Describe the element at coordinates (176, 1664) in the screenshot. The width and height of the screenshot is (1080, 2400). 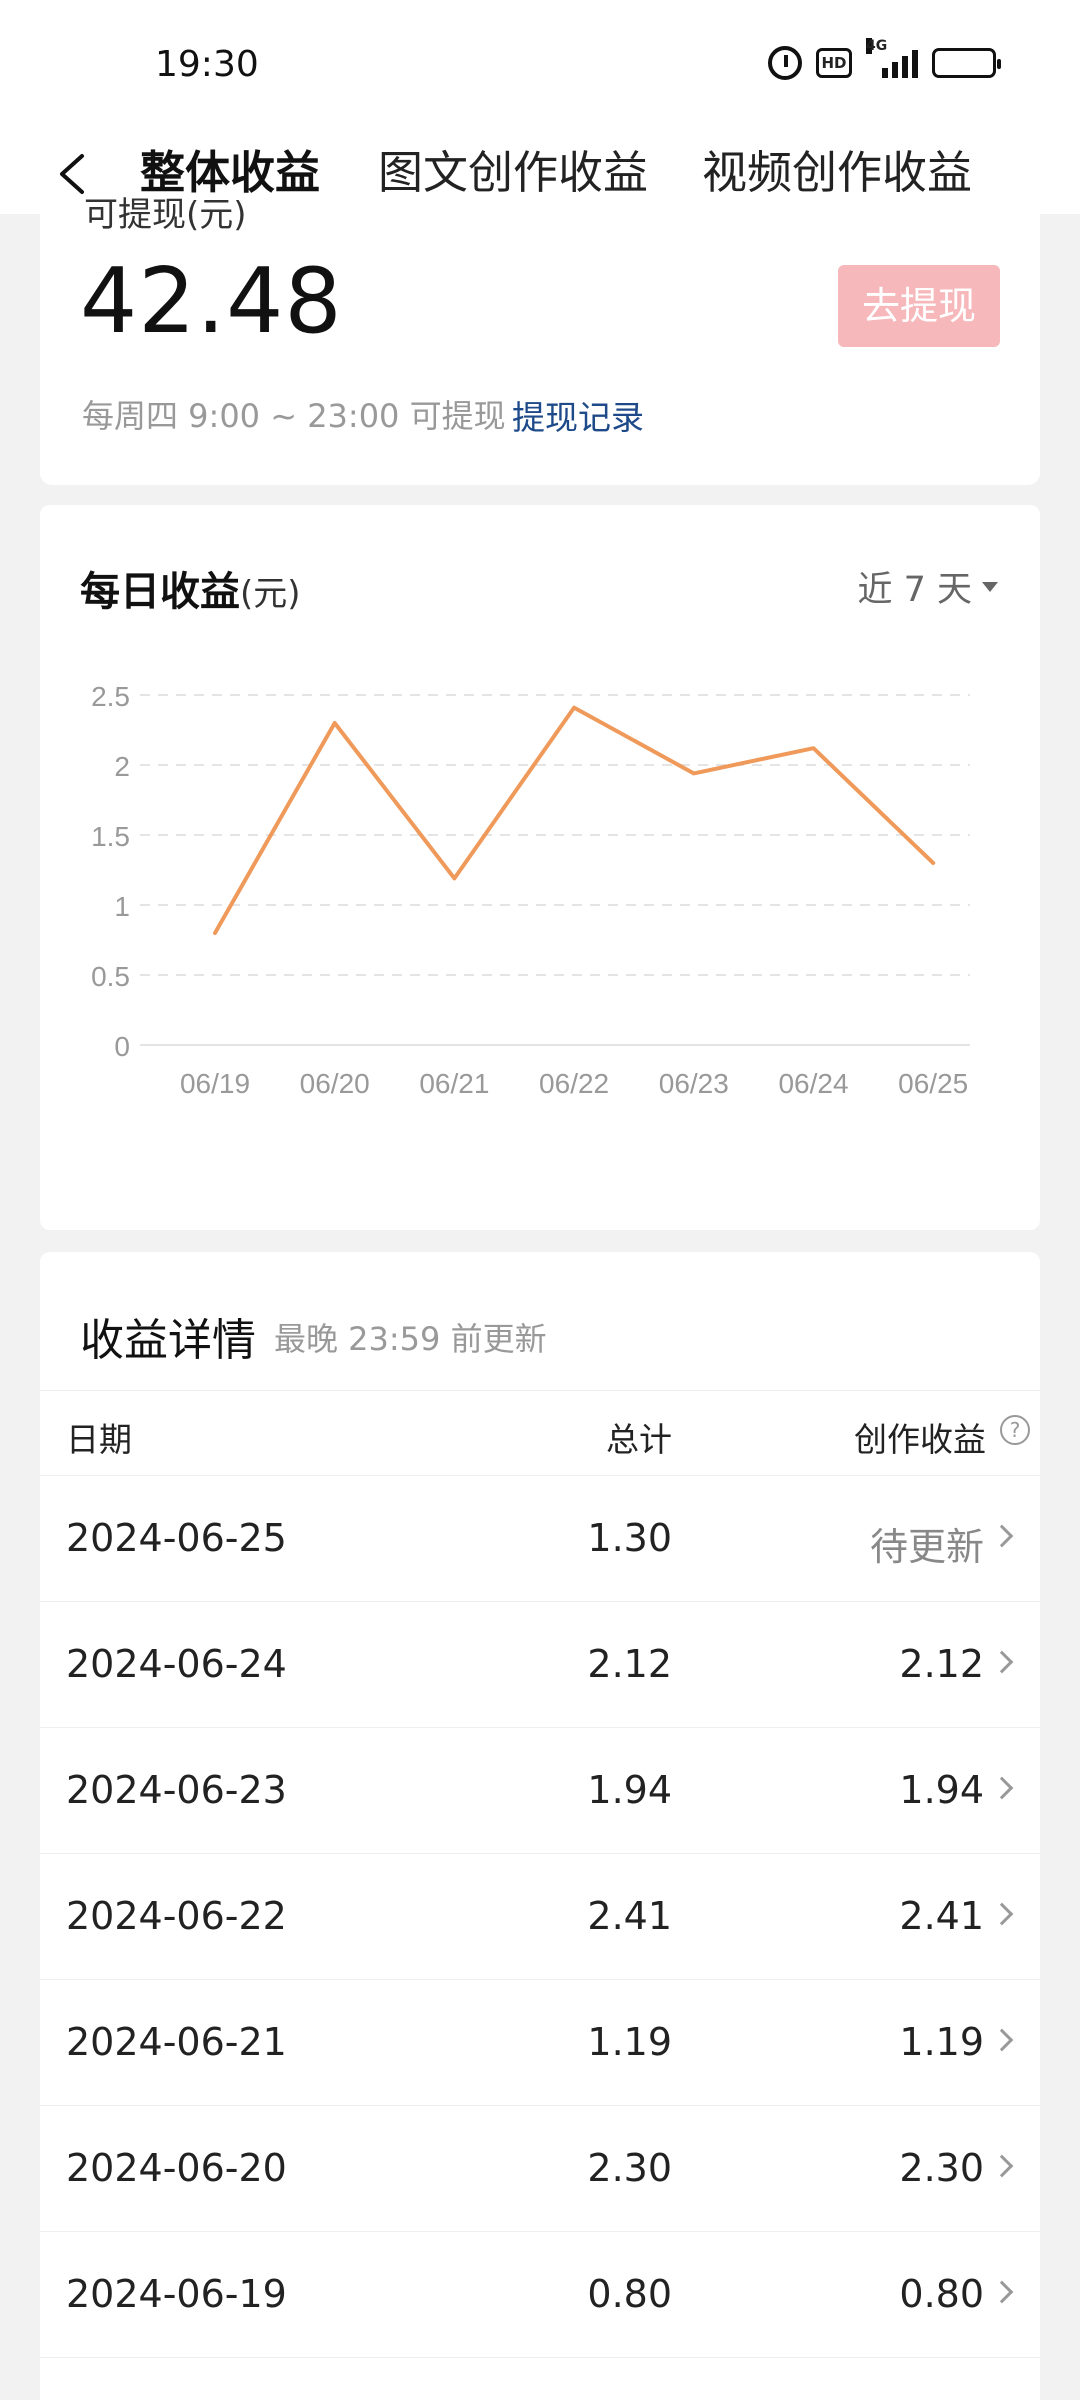
I see `row-date: 2024-06-24` at that location.